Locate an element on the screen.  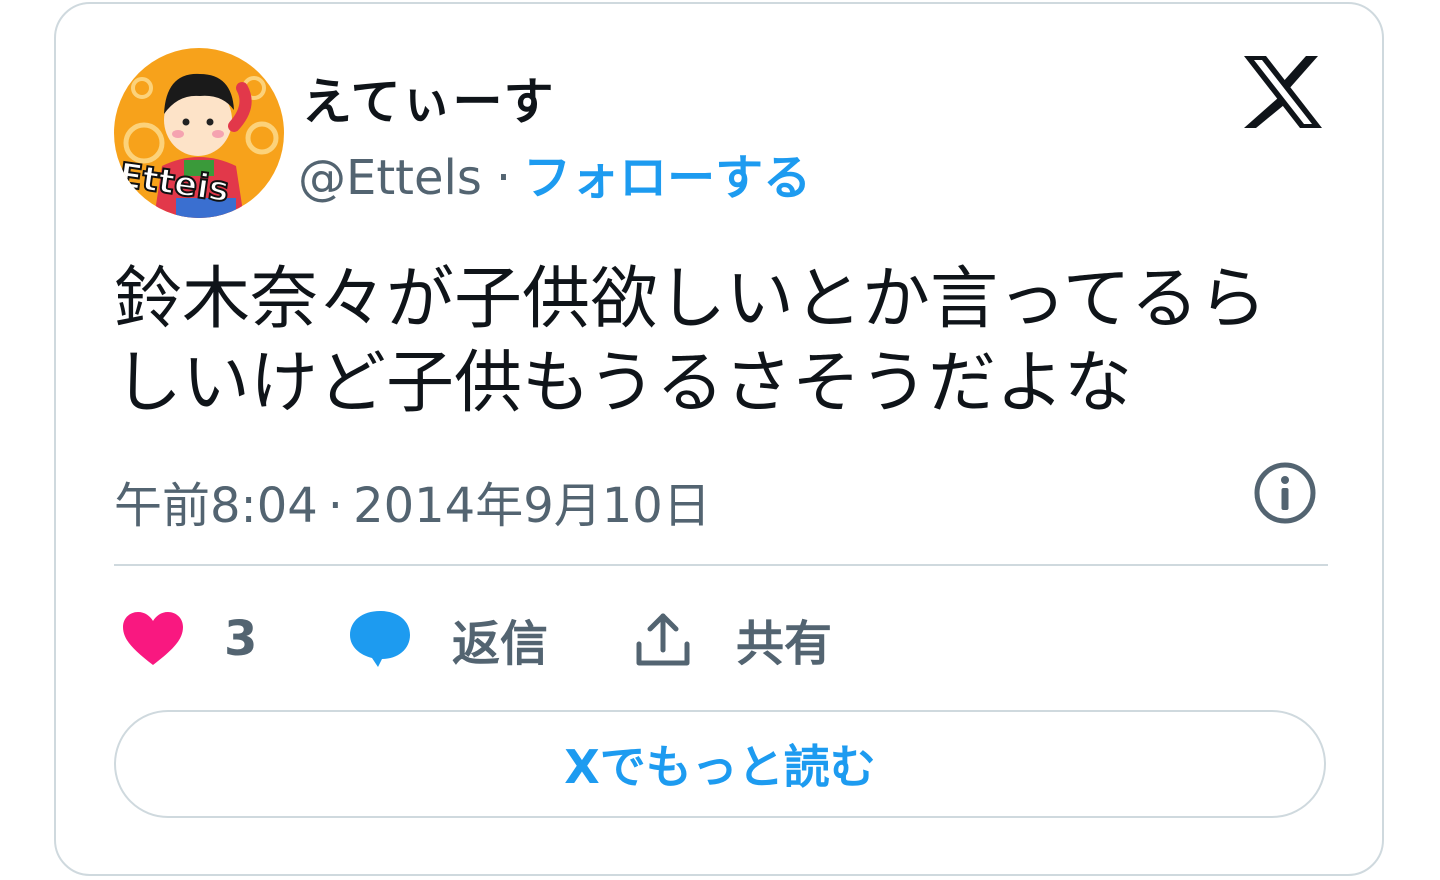
tweet-date: 2014年9月10日 is located at coordinates (532, 506).